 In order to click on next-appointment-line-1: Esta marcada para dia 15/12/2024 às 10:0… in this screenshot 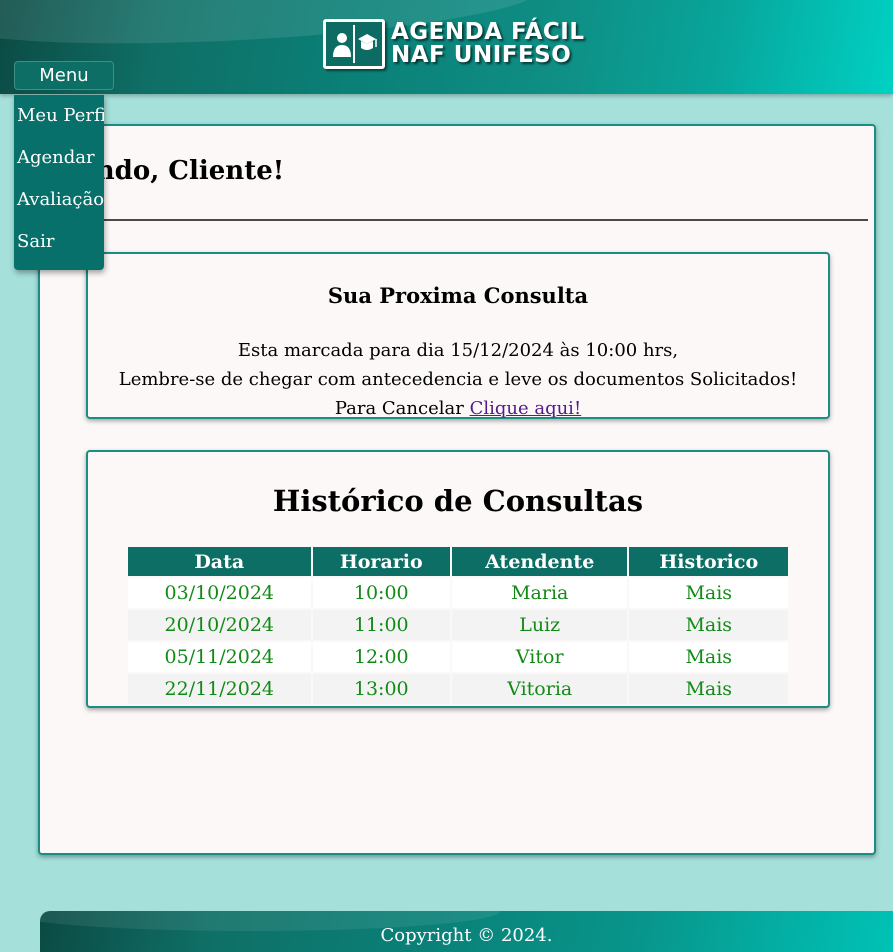, I will do `click(458, 350)`.